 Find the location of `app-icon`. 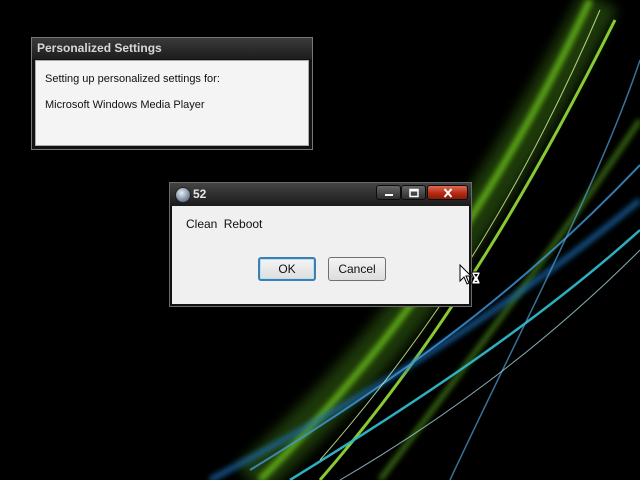

app-icon is located at coordinates (183, 195).